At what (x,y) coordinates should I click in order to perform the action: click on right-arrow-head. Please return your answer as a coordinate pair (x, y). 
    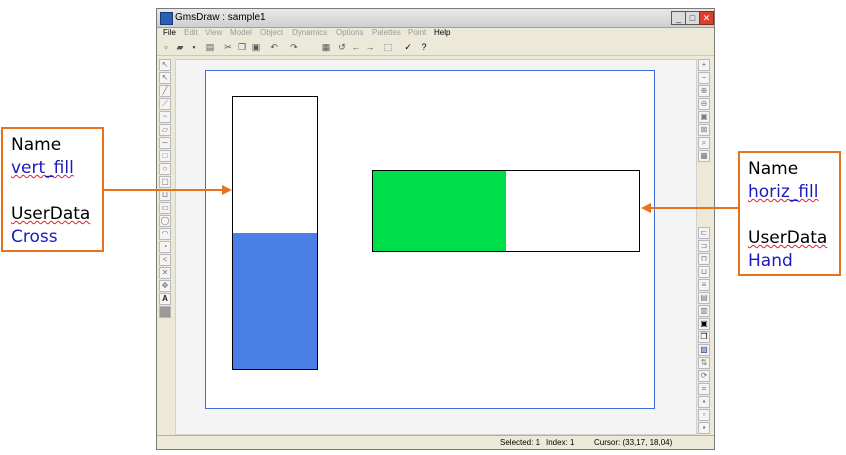
    Looking at the image, I should click on (646, 208).